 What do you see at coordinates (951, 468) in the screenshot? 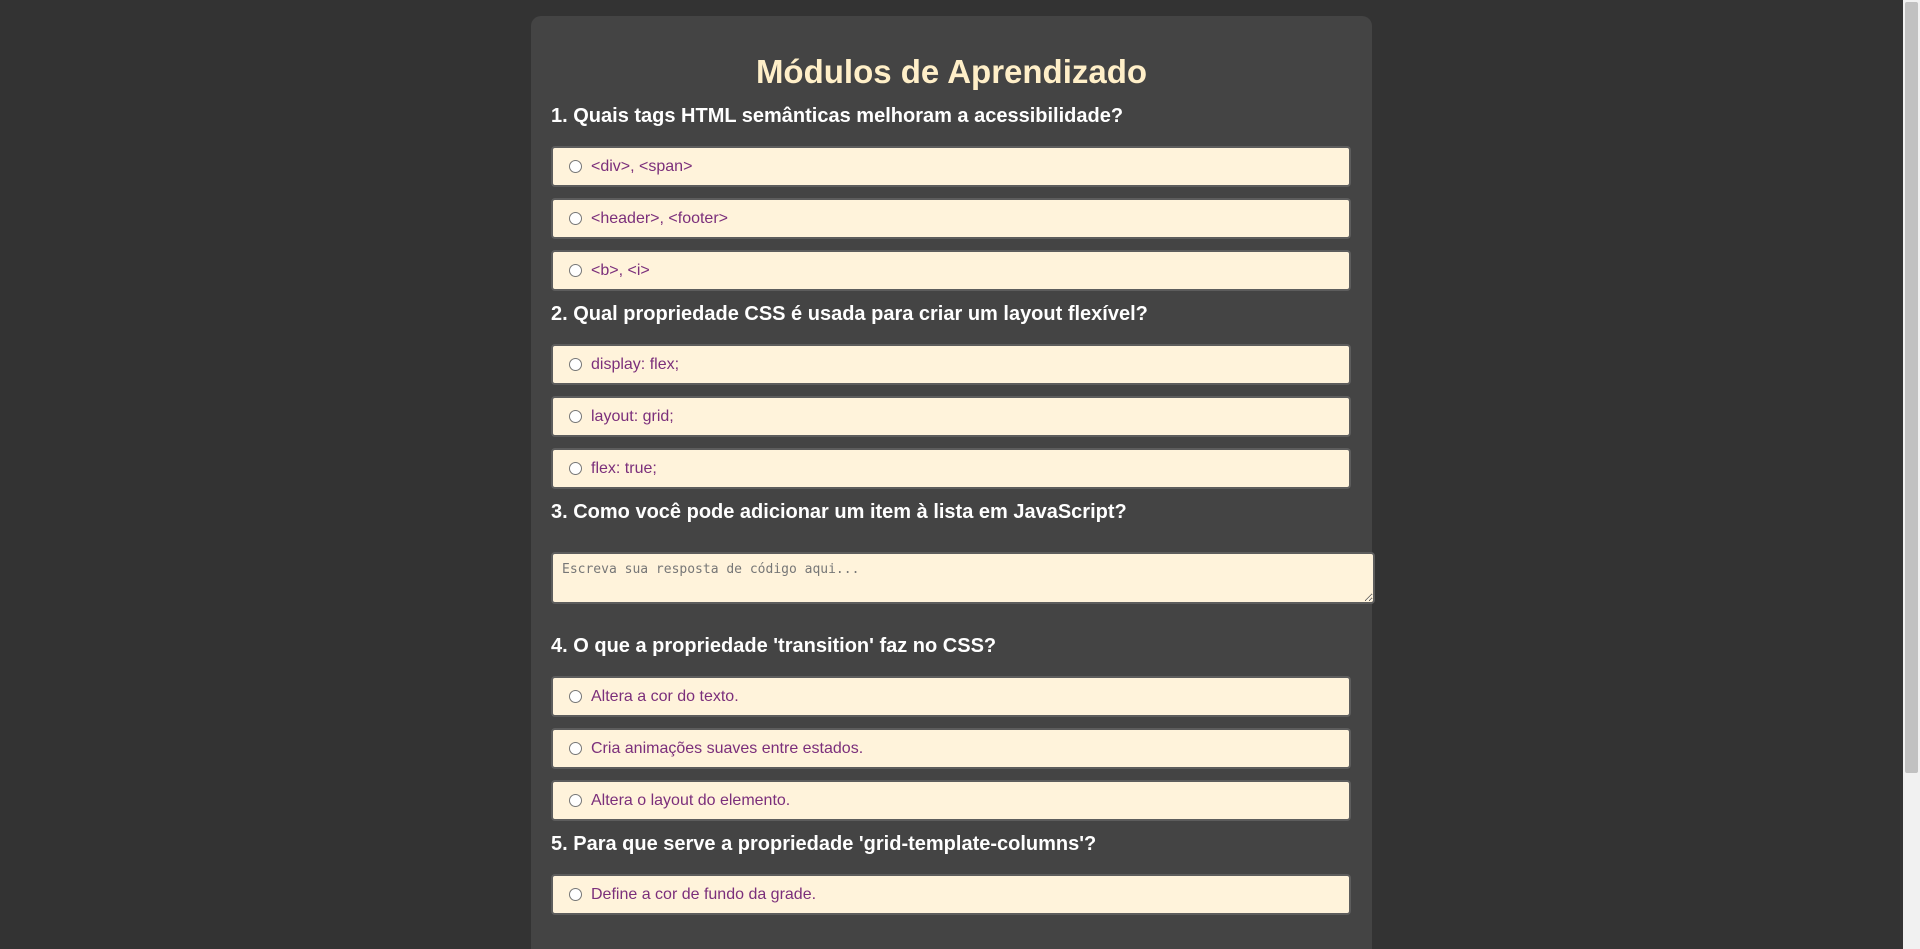
I see `question-2-option-3: flex: true;` at bounding box center [951, 468].